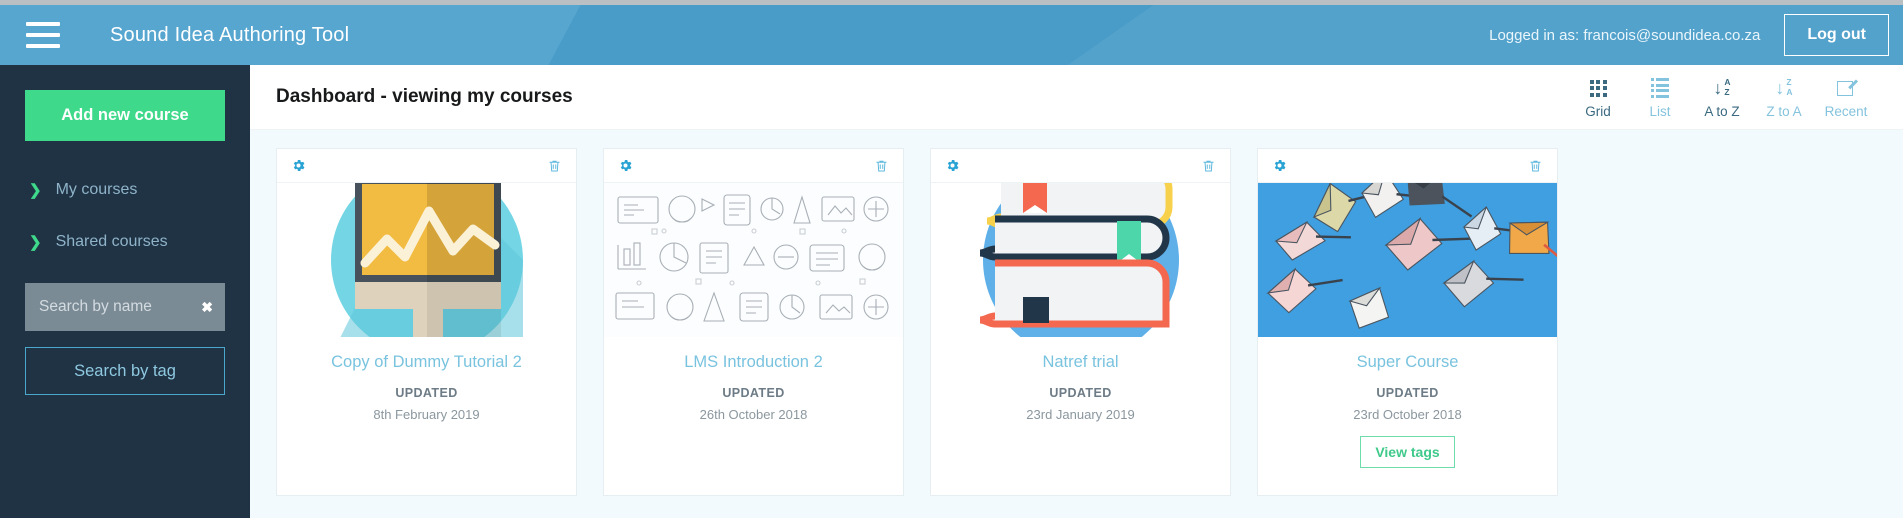 This screenshot has width=1903, height=518. I want to click on view-tags-button: View tags, so click(1407, 452).